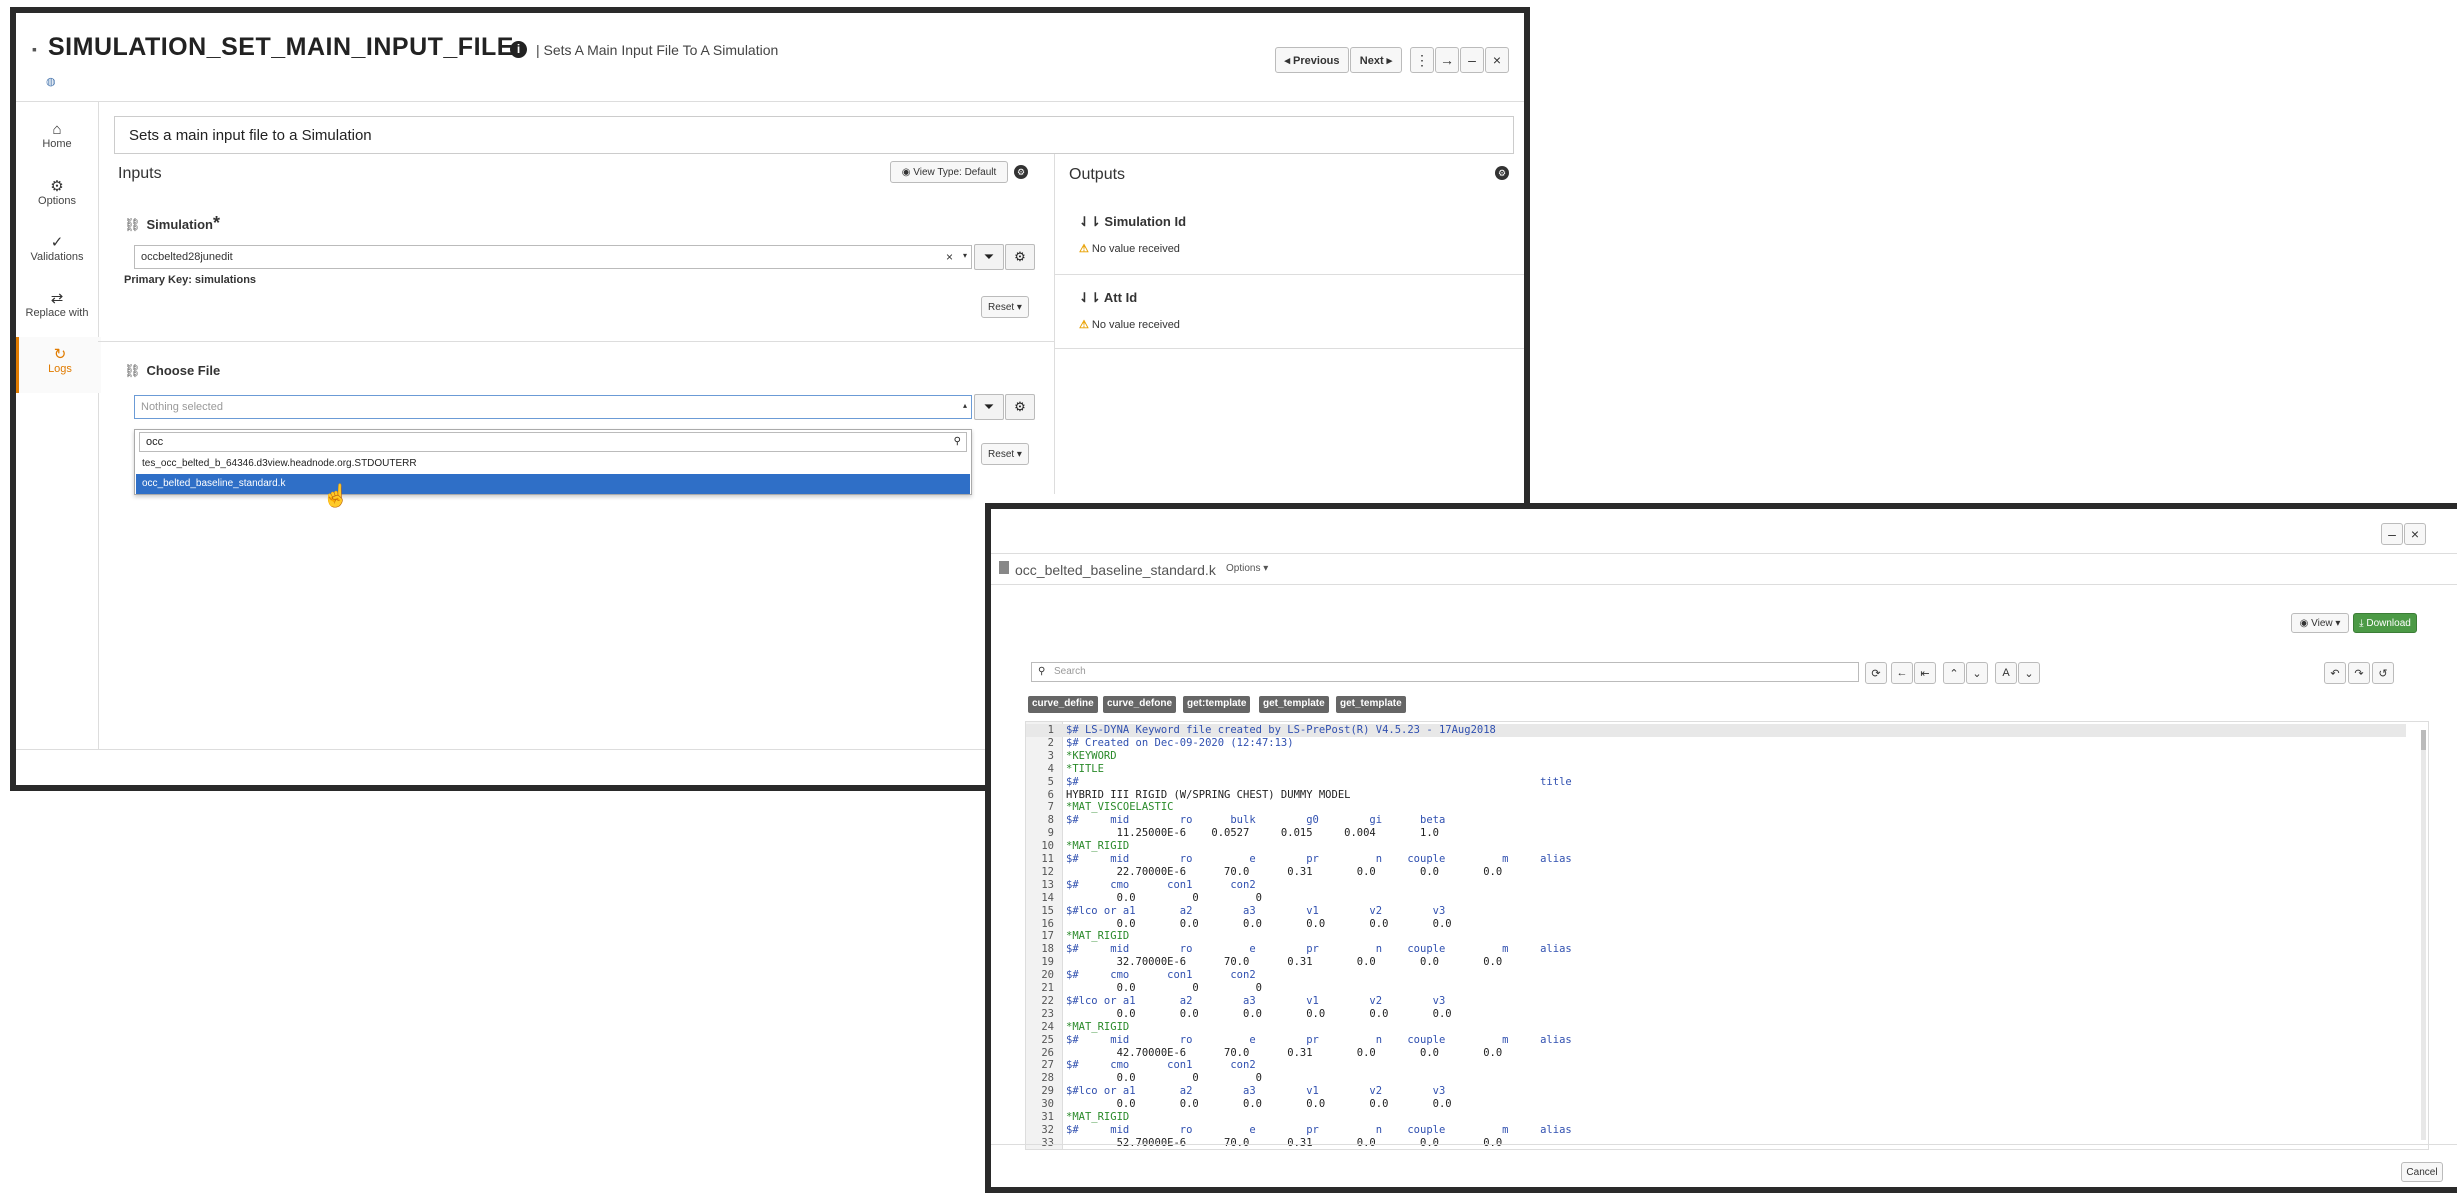 This screenshot has width=2457, height=1197. Describe the element at coordinates (182, 407) in the screenshot. I see `choose-file-placeholder: Nothing selected` at that location.